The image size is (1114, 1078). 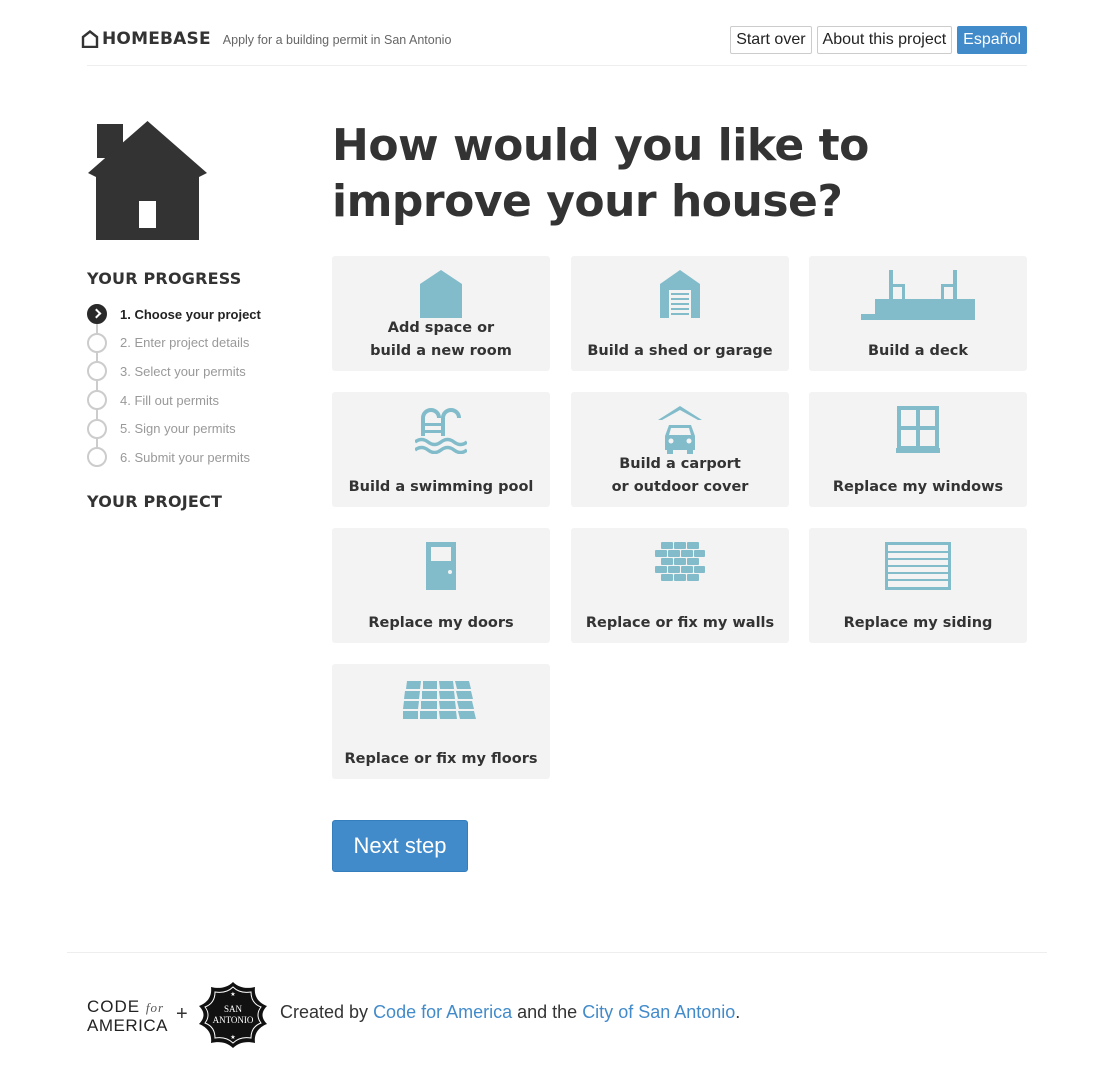 I want to click on pool-icon, so click(x=441, y=431).